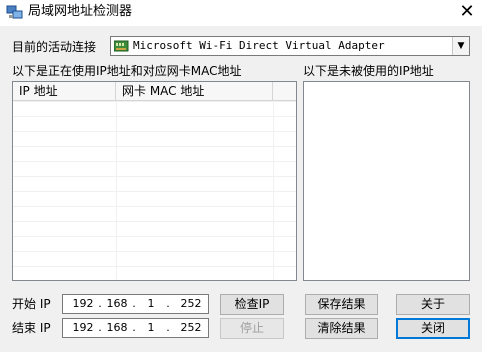  I want to click on start-ip-field: 192 . 168 . 1 . 252, so click(135, 304).